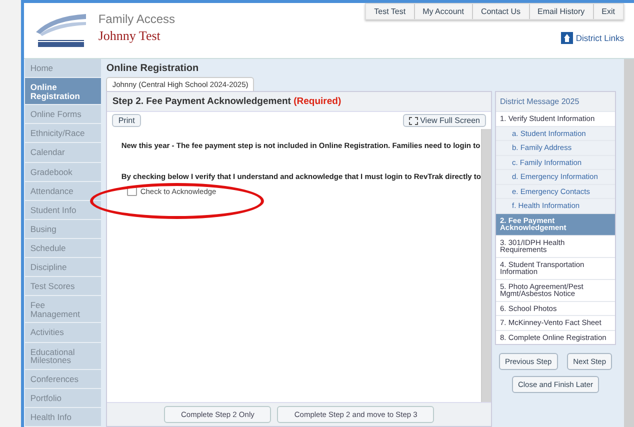 The width and height of the screenshot is (634, 427). Describe the element at coordinates (63, 68) in the screenshot. I see `sidebar-item: Home` at that location.